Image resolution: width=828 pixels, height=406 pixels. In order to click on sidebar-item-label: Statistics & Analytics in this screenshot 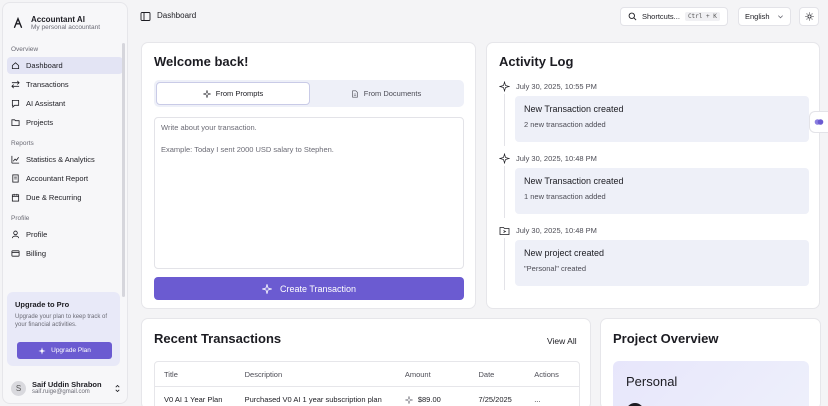, I will do `click(60, 159)`.